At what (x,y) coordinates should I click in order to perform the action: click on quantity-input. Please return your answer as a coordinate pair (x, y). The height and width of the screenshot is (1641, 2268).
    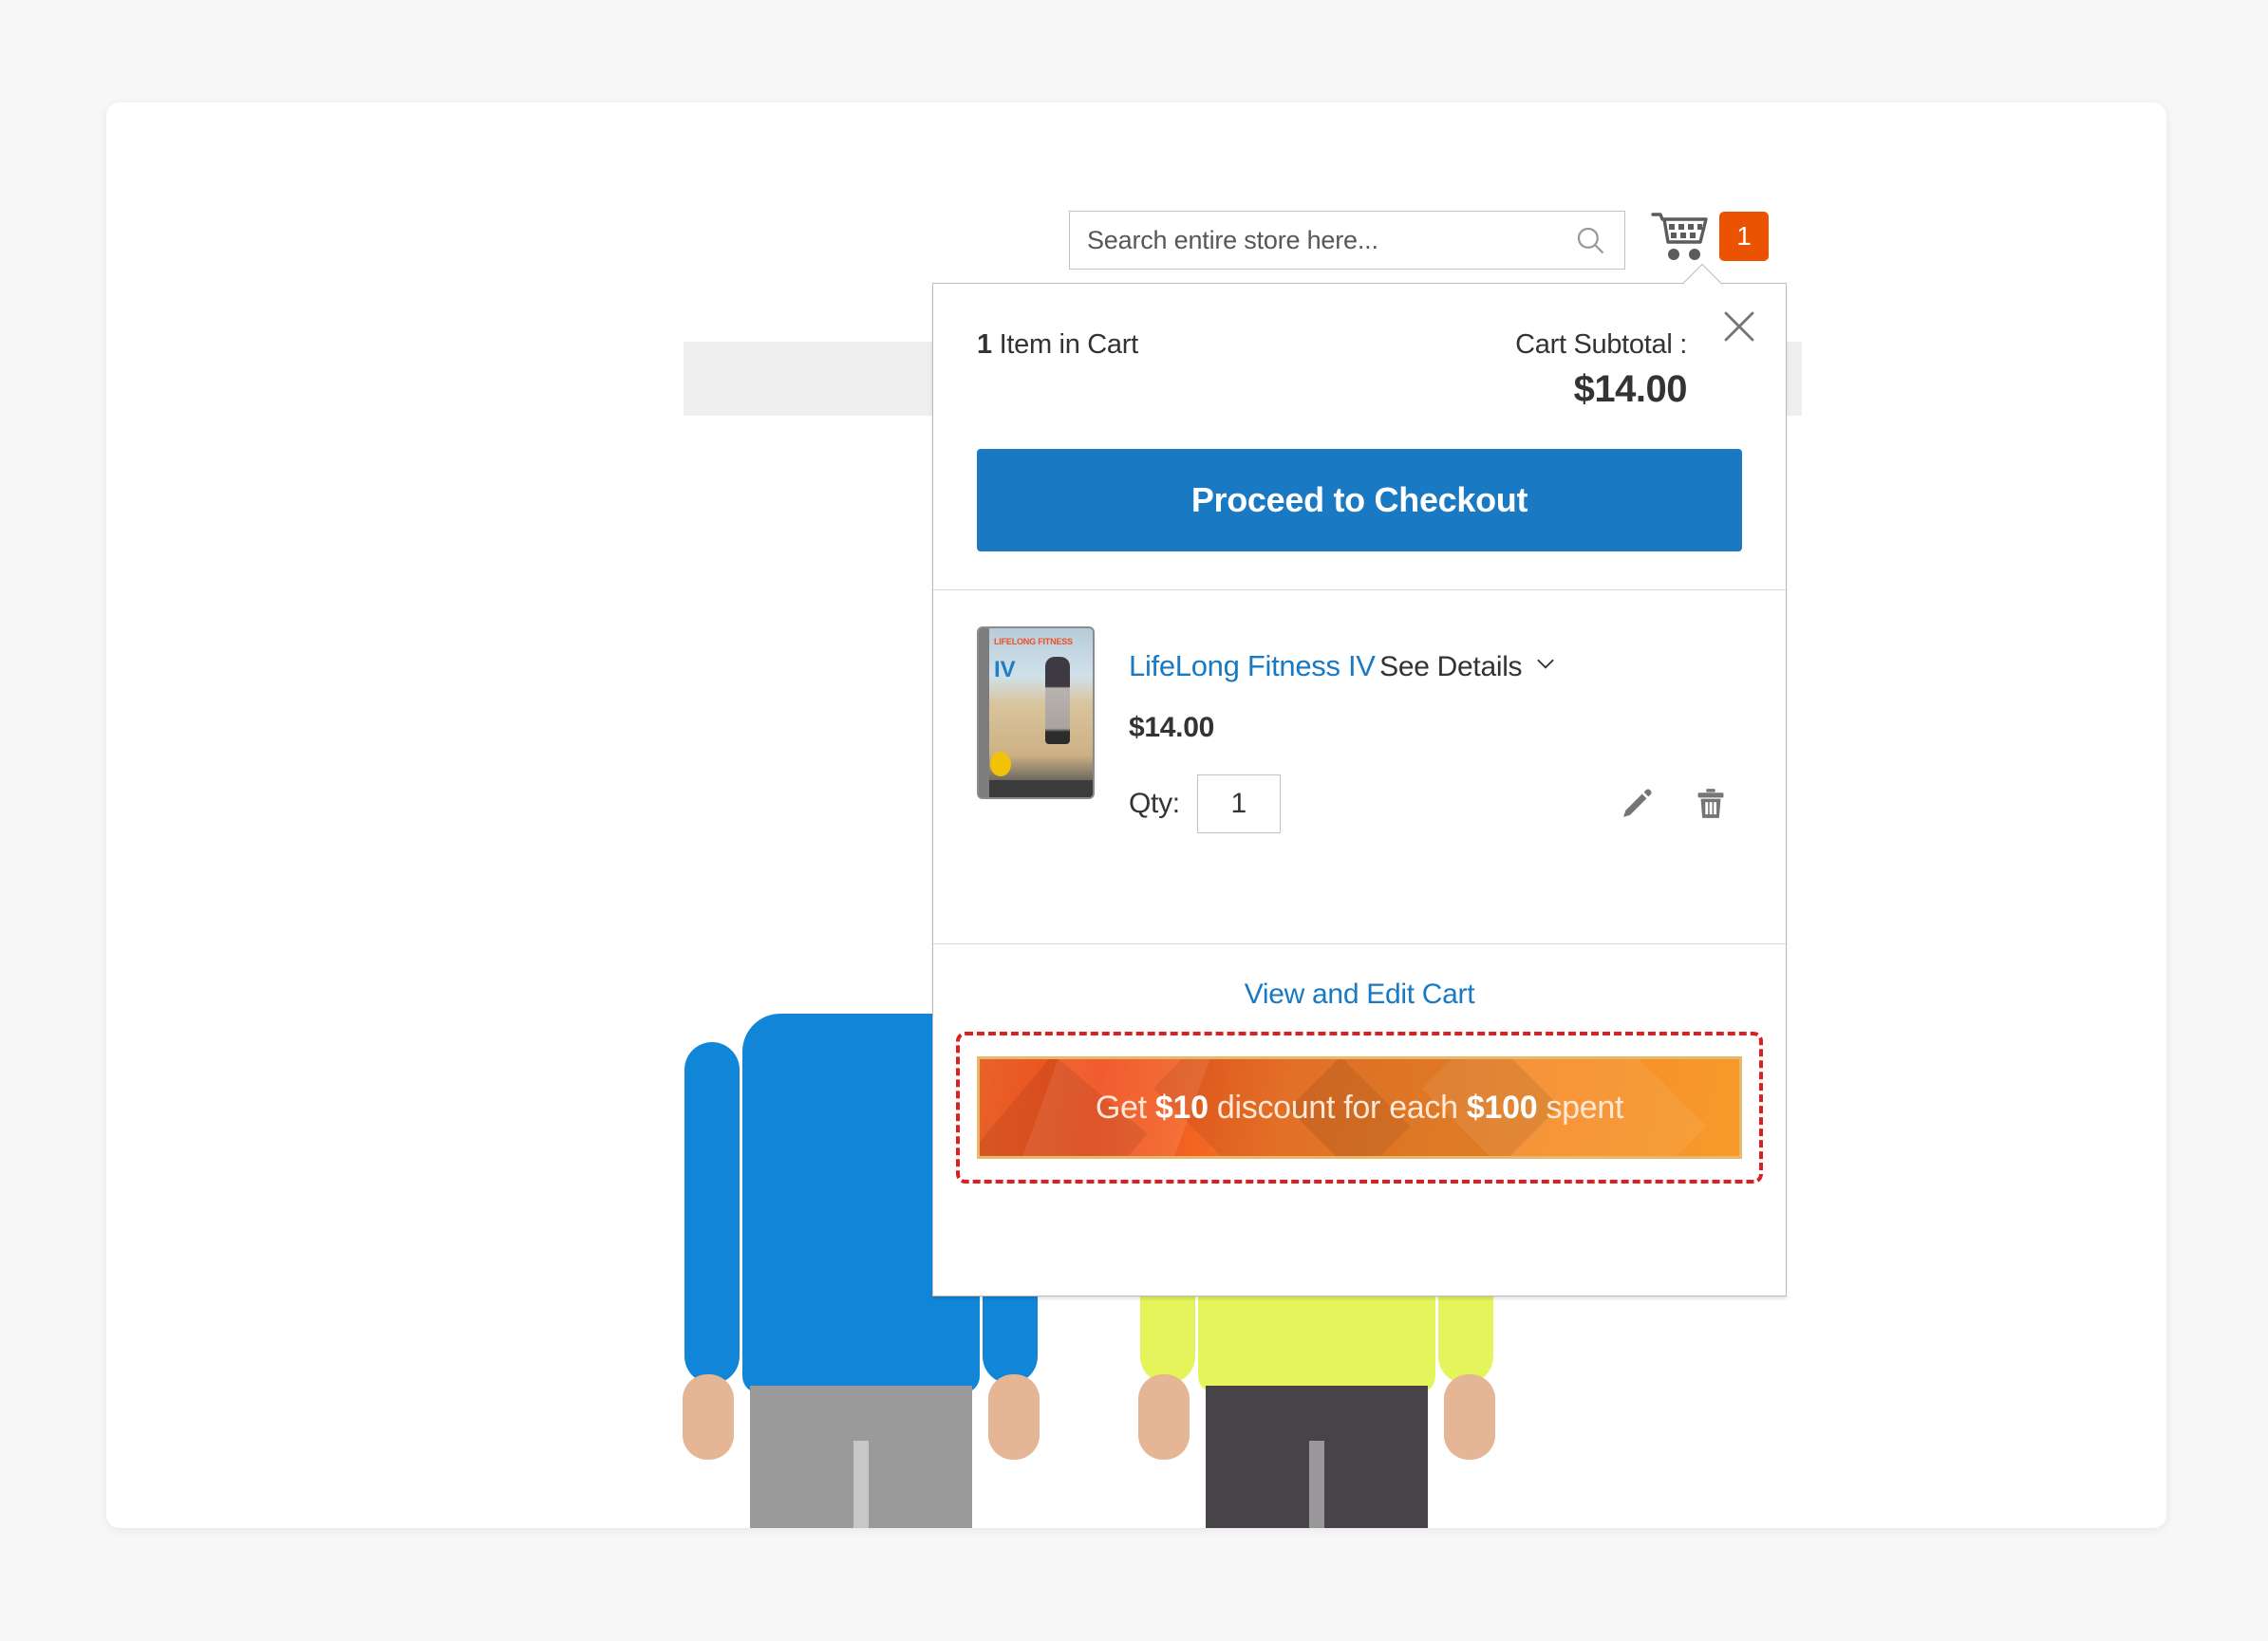
    Looking at the image, I should click on (1238, 804).